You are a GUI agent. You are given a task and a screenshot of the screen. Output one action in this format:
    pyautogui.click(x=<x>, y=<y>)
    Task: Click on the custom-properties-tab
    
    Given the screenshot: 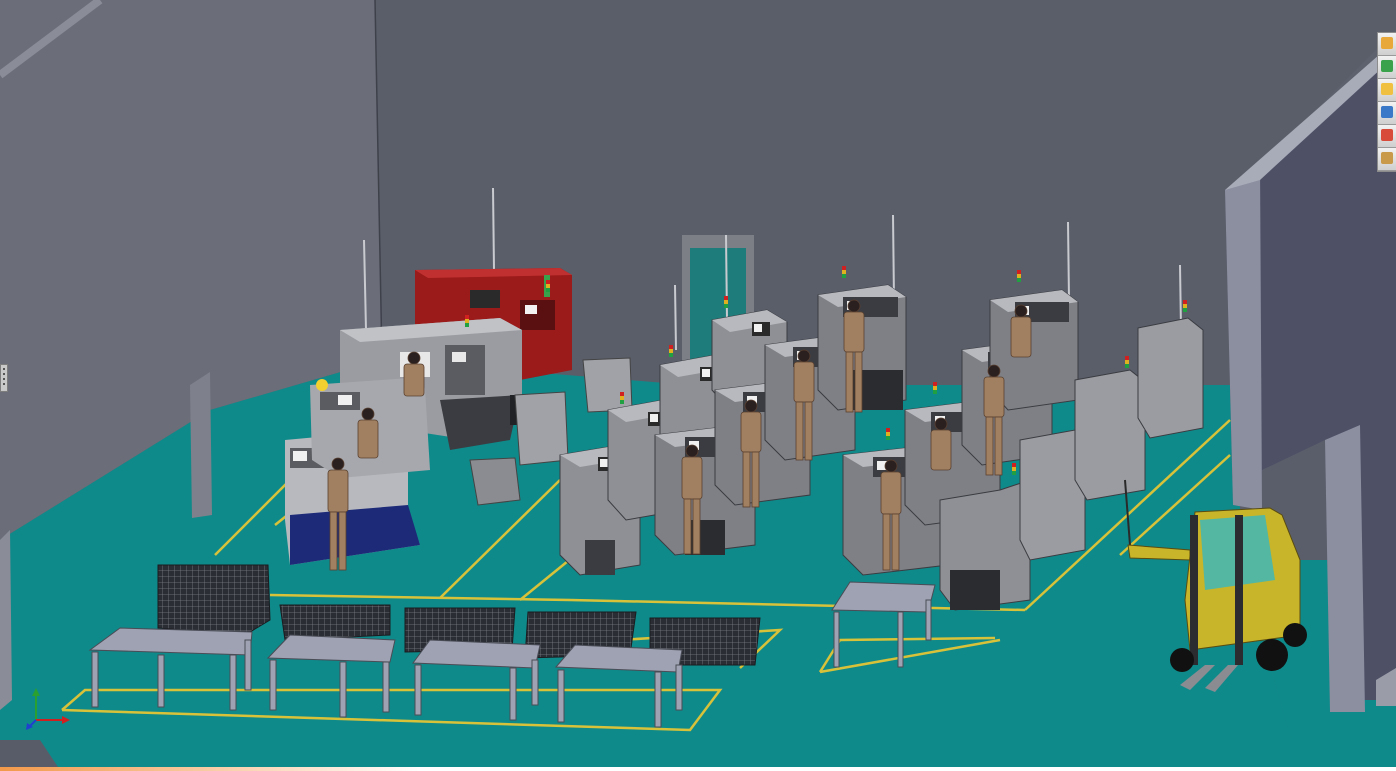 What is the action you would take?
    pyautogui.click(x=1387, y=159)
    